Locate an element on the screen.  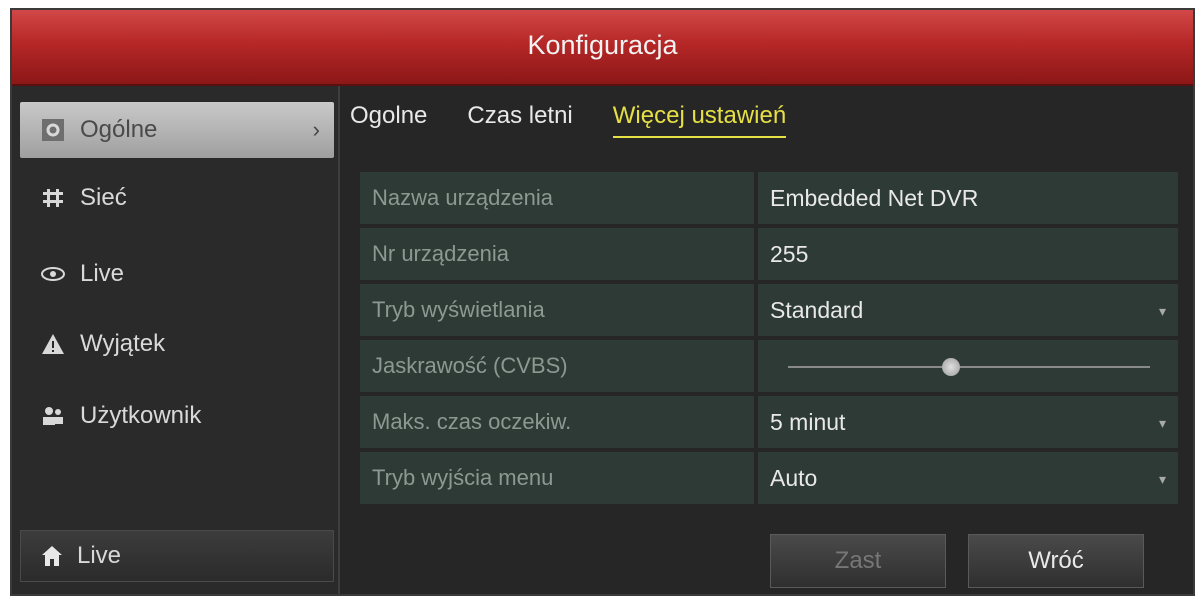
table-row: Tryb wyjścia menu Auto ▾ is located at coordinates (769, 478).